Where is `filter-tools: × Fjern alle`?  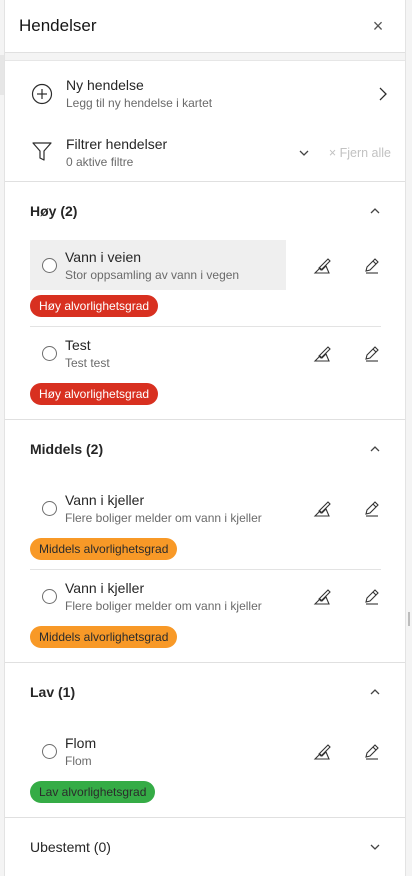
filter-tools: × Fjern alle is located at coordinates (344, 153).